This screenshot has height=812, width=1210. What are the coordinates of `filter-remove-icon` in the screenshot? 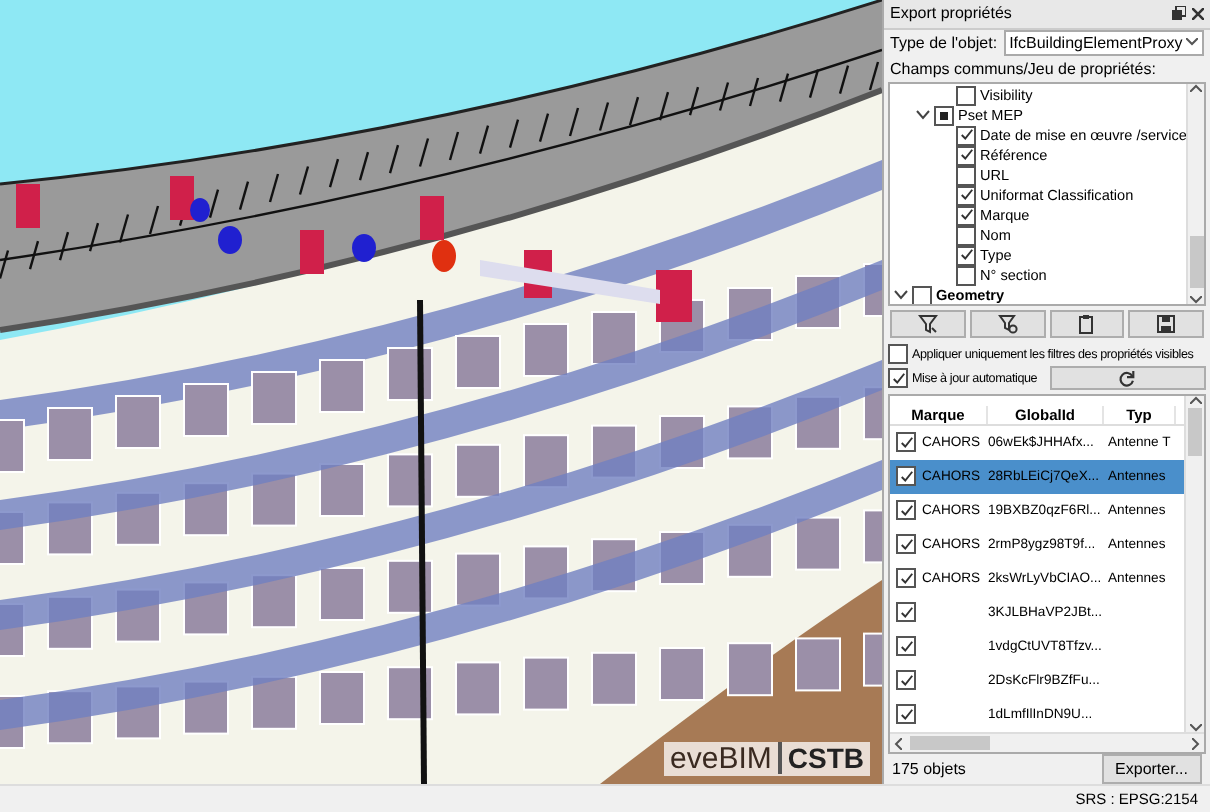 It's located at (1007, 324).